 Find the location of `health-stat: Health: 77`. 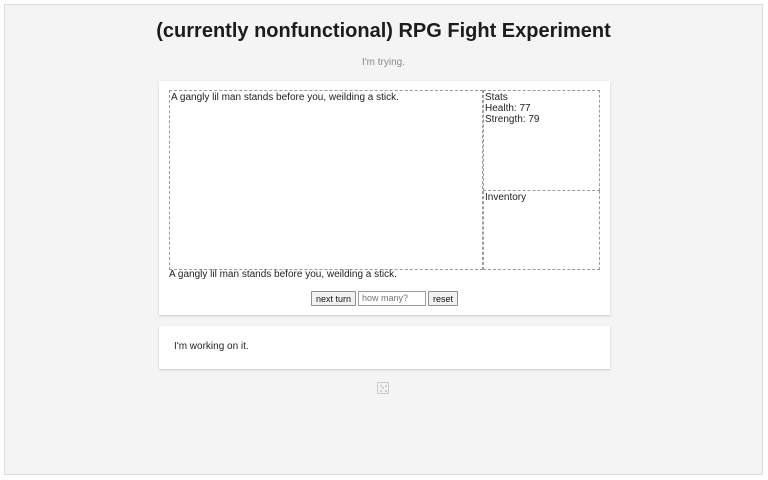

health-stat: Health: 77 is located at coordinates (508, 108).